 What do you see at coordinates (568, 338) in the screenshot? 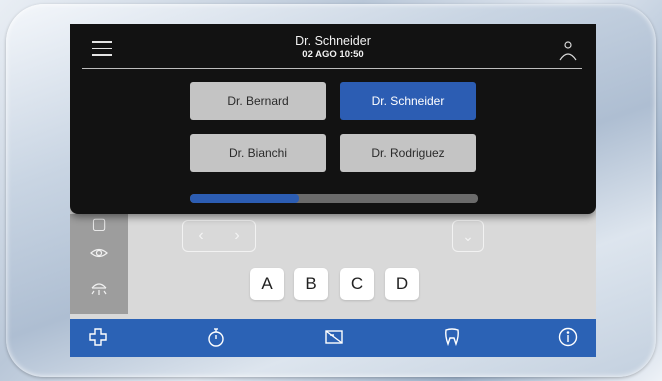
I see `info-icon` at bounding box center [568, 338].